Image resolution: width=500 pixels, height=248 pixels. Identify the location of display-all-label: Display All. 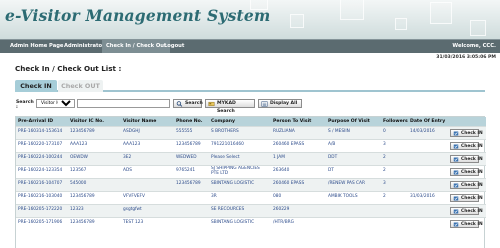
(284, 103).